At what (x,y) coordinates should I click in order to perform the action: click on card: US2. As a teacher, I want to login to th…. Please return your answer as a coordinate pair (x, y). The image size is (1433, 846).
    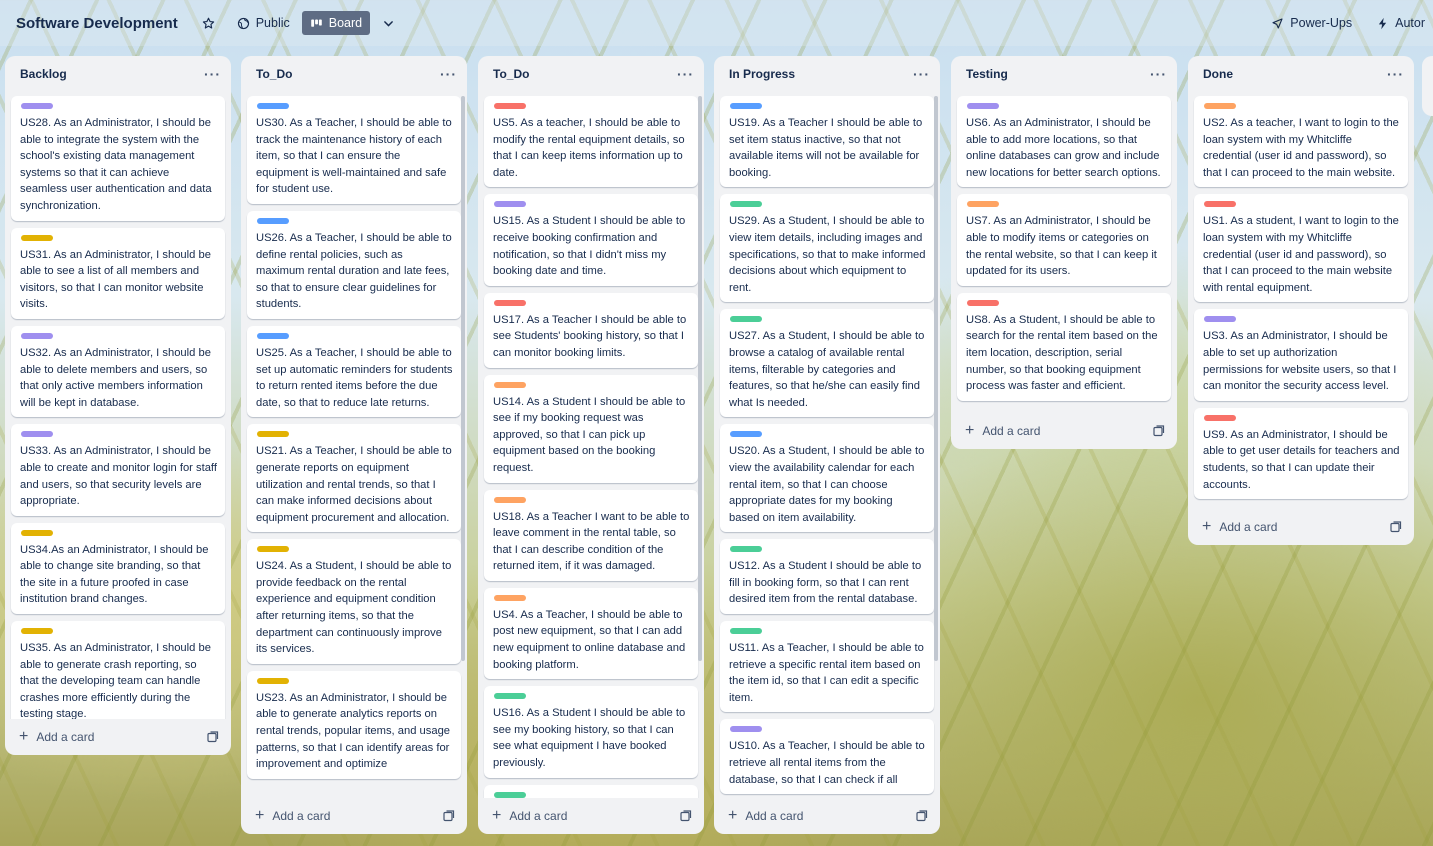
    Looking at the image, I should click on (1301, 142).